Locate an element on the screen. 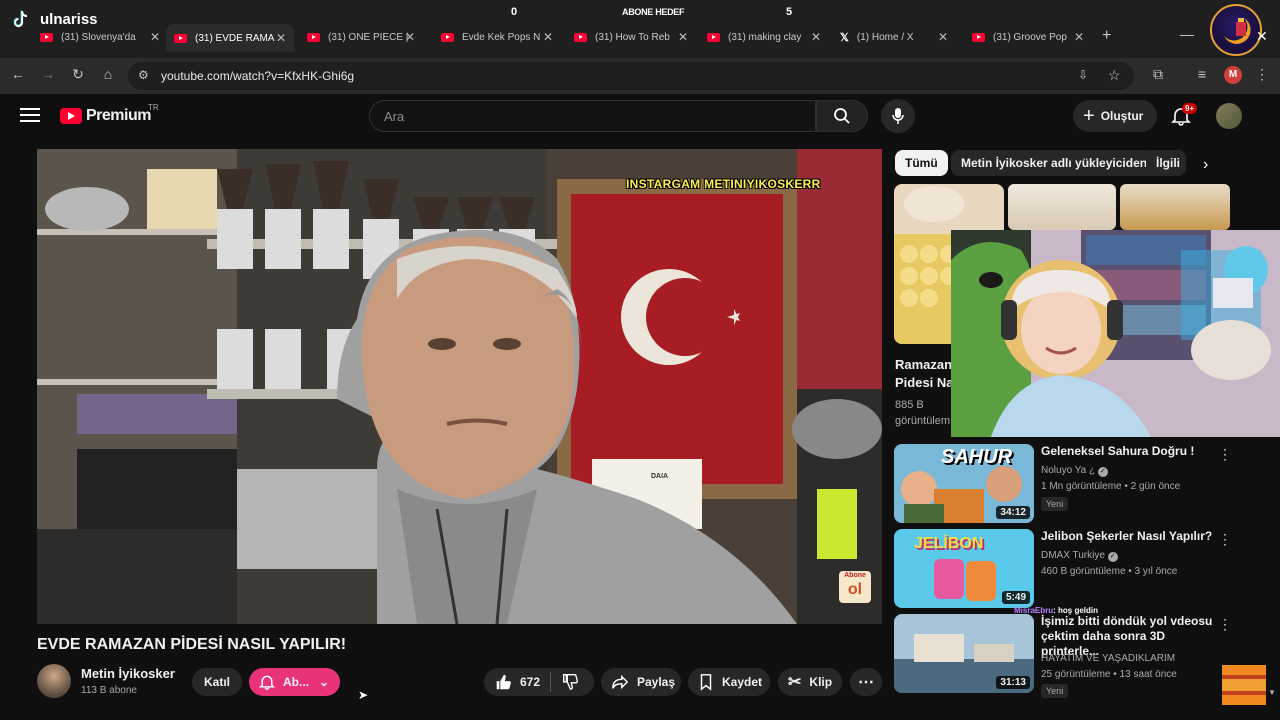 This screenshot has height=720, width=1280. chip-related: İlgili is located at coordinates (1166, 163).